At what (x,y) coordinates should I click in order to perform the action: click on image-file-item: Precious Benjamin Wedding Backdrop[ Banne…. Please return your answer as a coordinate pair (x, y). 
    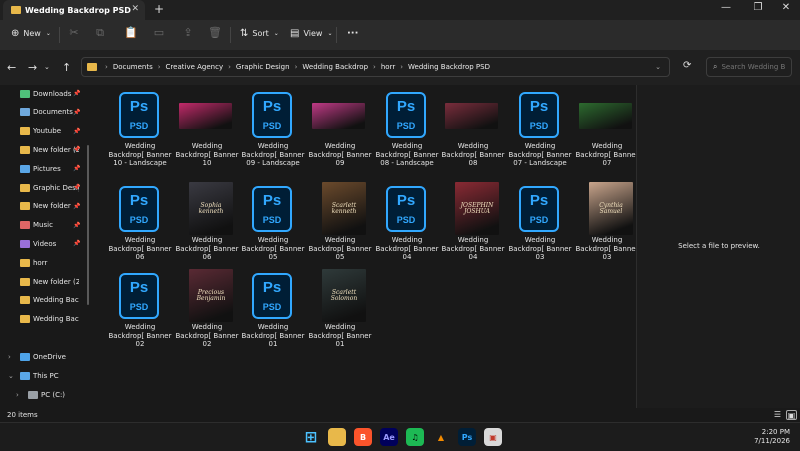
    Looking at the image, I should click on (206, 312).